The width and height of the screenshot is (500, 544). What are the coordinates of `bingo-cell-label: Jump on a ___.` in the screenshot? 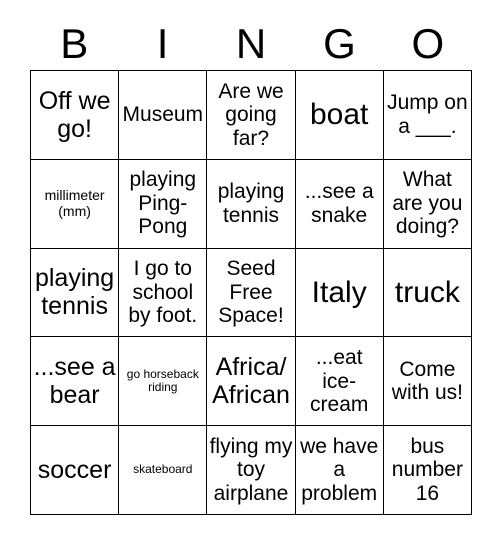 It's located at (427, 114).